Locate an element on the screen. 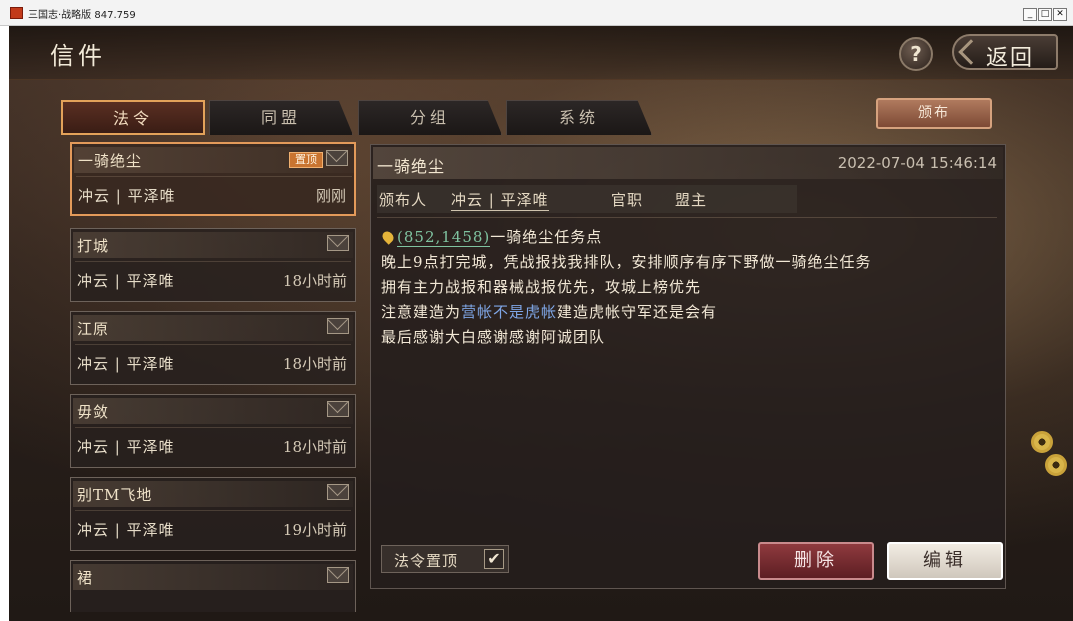 The width and height of the screenshot is (1073, 621). body-line: 拥有主力战报和器械战报优先，攻城上榜优先 is located at coordinates (541, 287).